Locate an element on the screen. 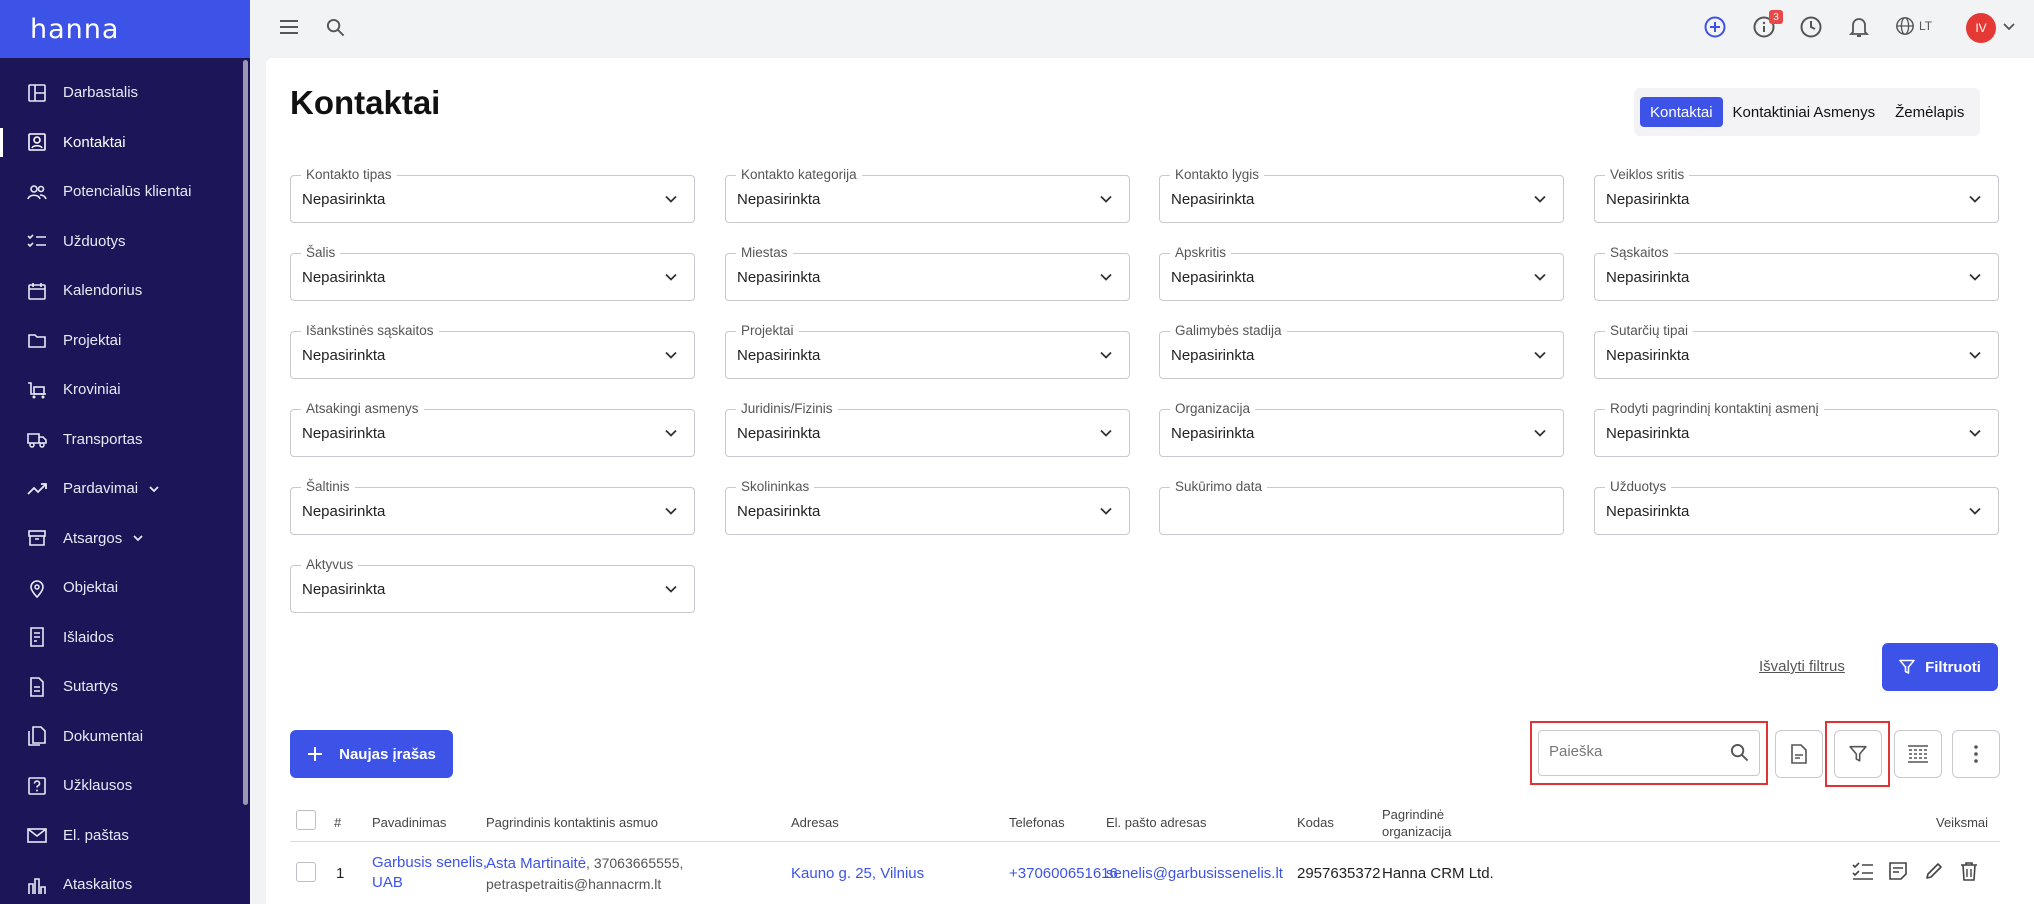  filter-select: Juridinis/Fizinis Nepasirinkta is located at coordinates (927, 429).